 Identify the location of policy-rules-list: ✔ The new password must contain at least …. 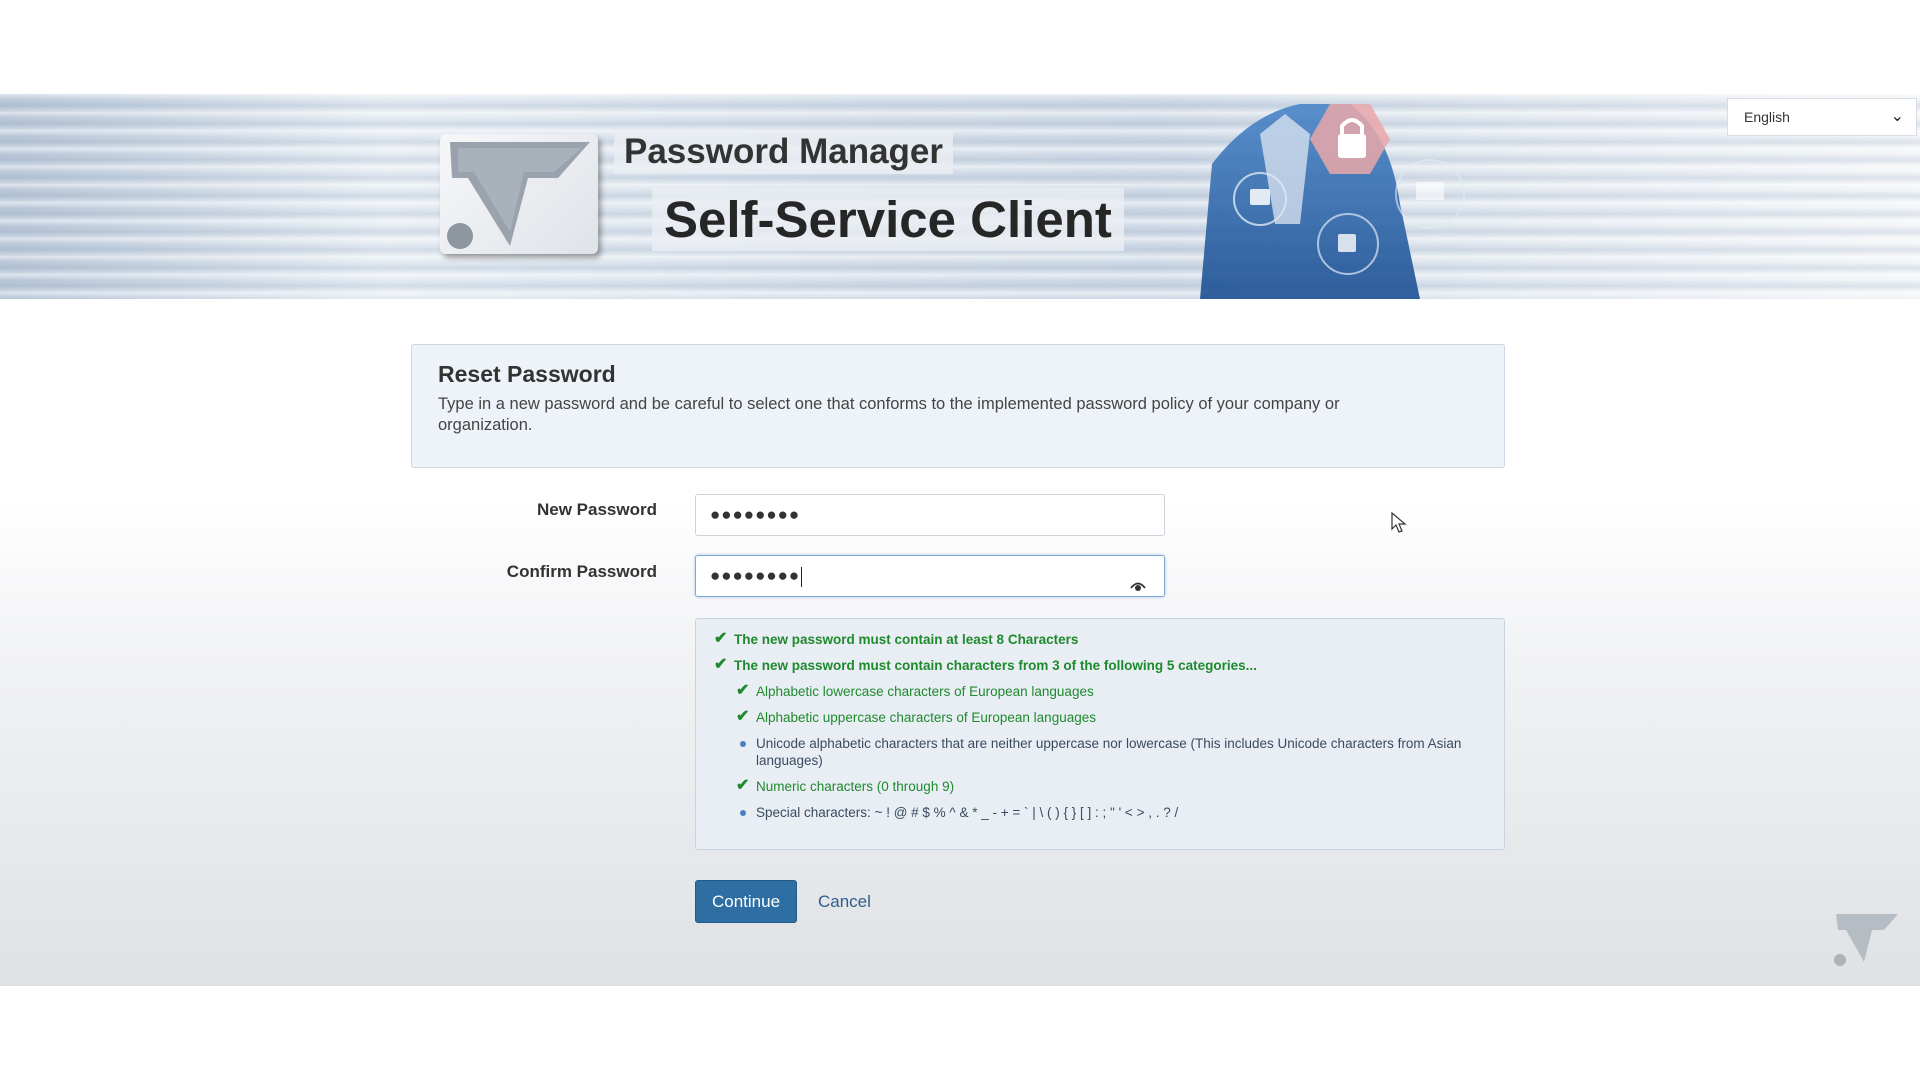
(1100, 725).